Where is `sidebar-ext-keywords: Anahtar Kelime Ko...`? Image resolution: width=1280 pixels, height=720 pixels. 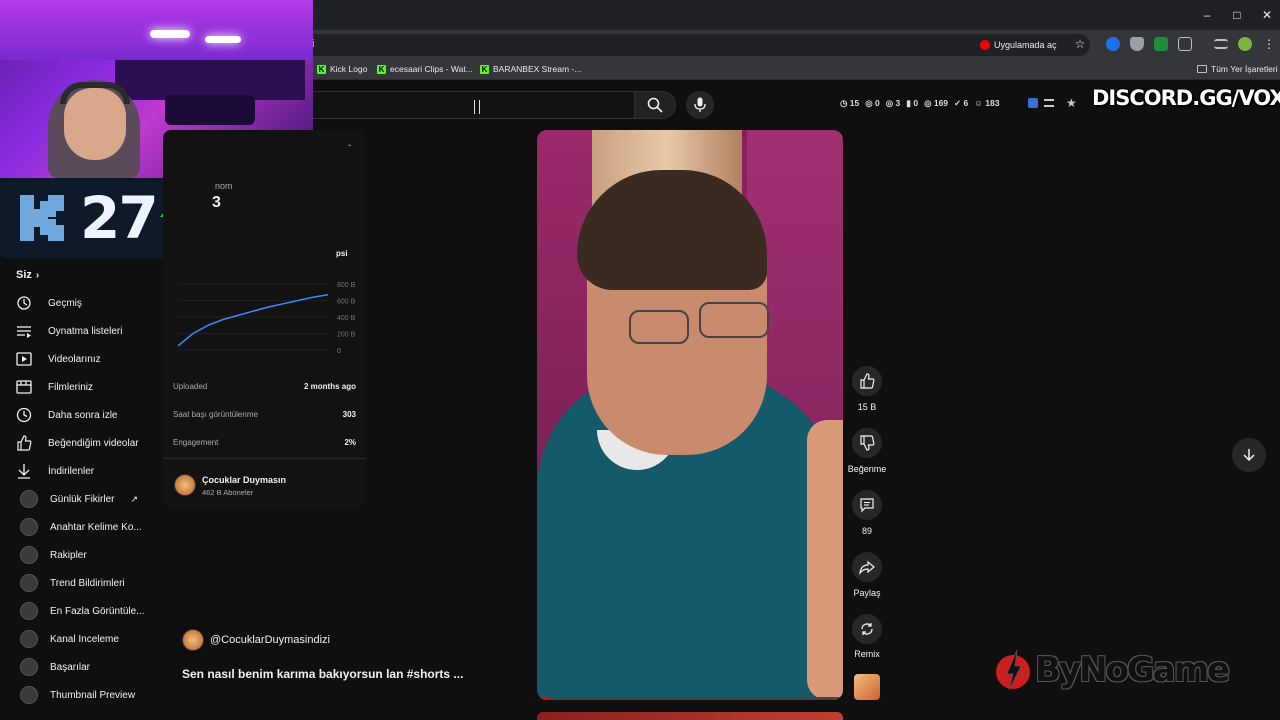
sidebar-ext-keywords: Anahtar Kelime Ko... is located at coordinates (81, 527).